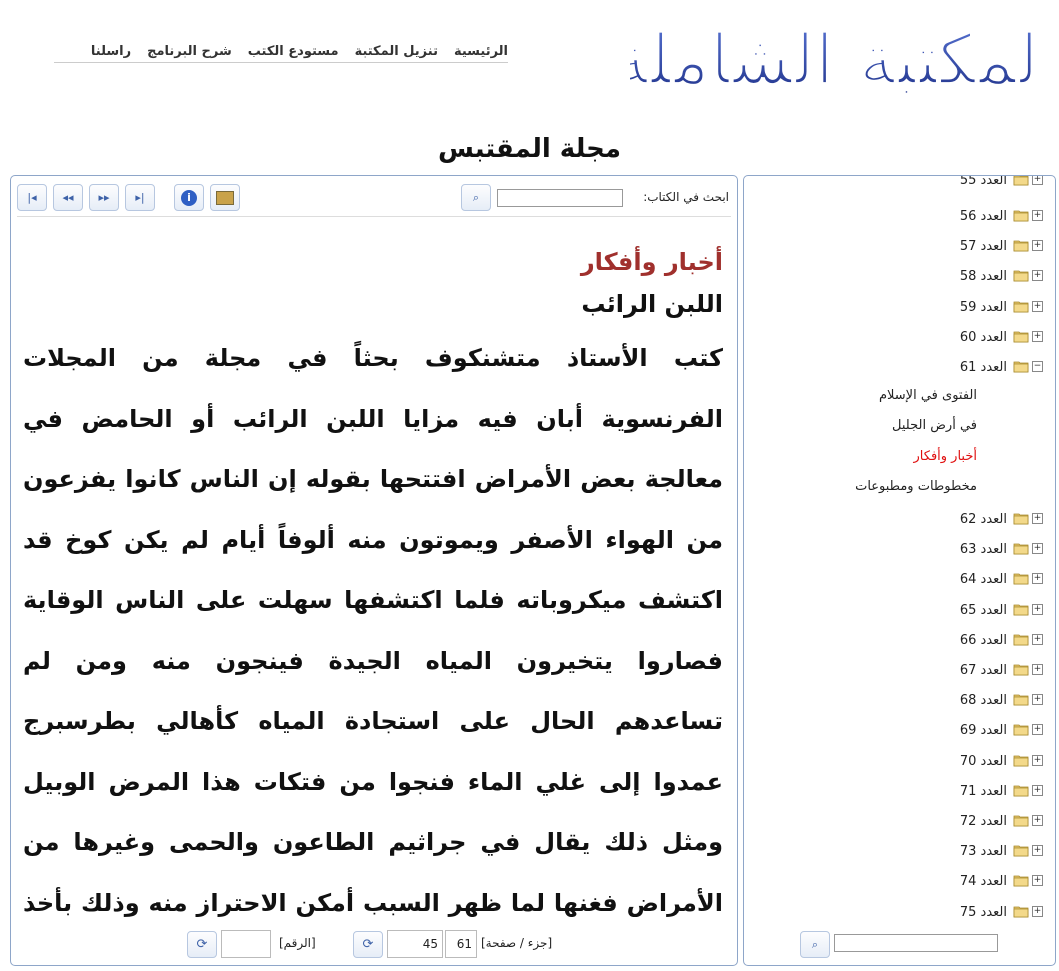  Describe the element at coordinates (396, 53) in the screenshot. I see `nav-download: تنزيل المكتبة` at that location.